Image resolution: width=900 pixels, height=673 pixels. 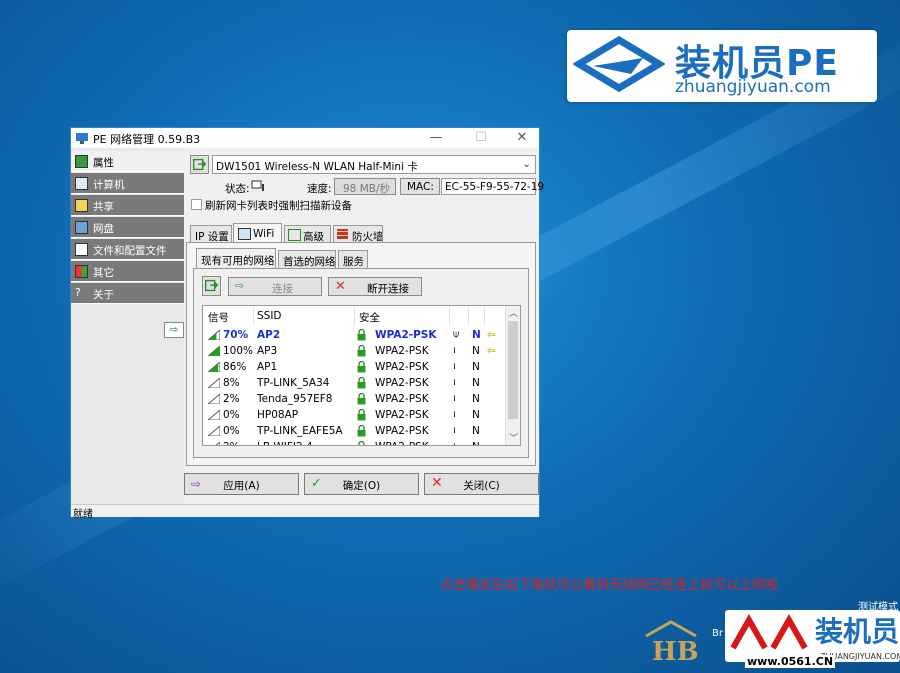 What do you see at coordinates (513, 312) in the screenshot?
I see `scroll-up-icon: ︿` at bounding box center [513, 312].